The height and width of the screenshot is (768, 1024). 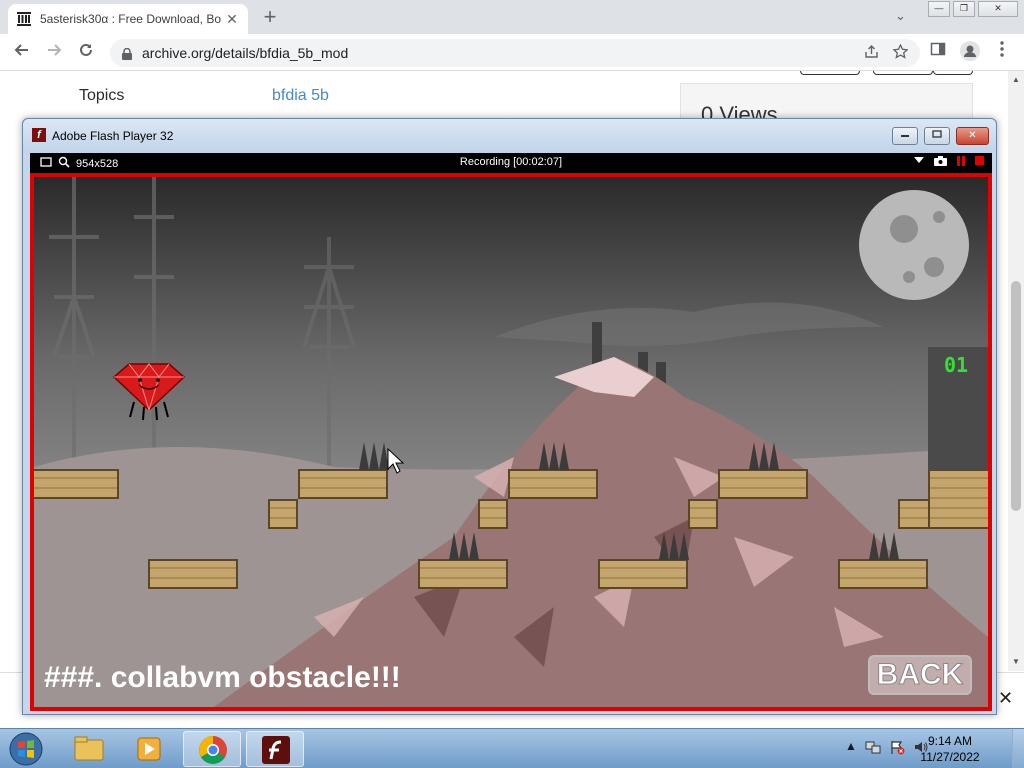 I want to click on media-player-icon, so click(x=149, y=749).